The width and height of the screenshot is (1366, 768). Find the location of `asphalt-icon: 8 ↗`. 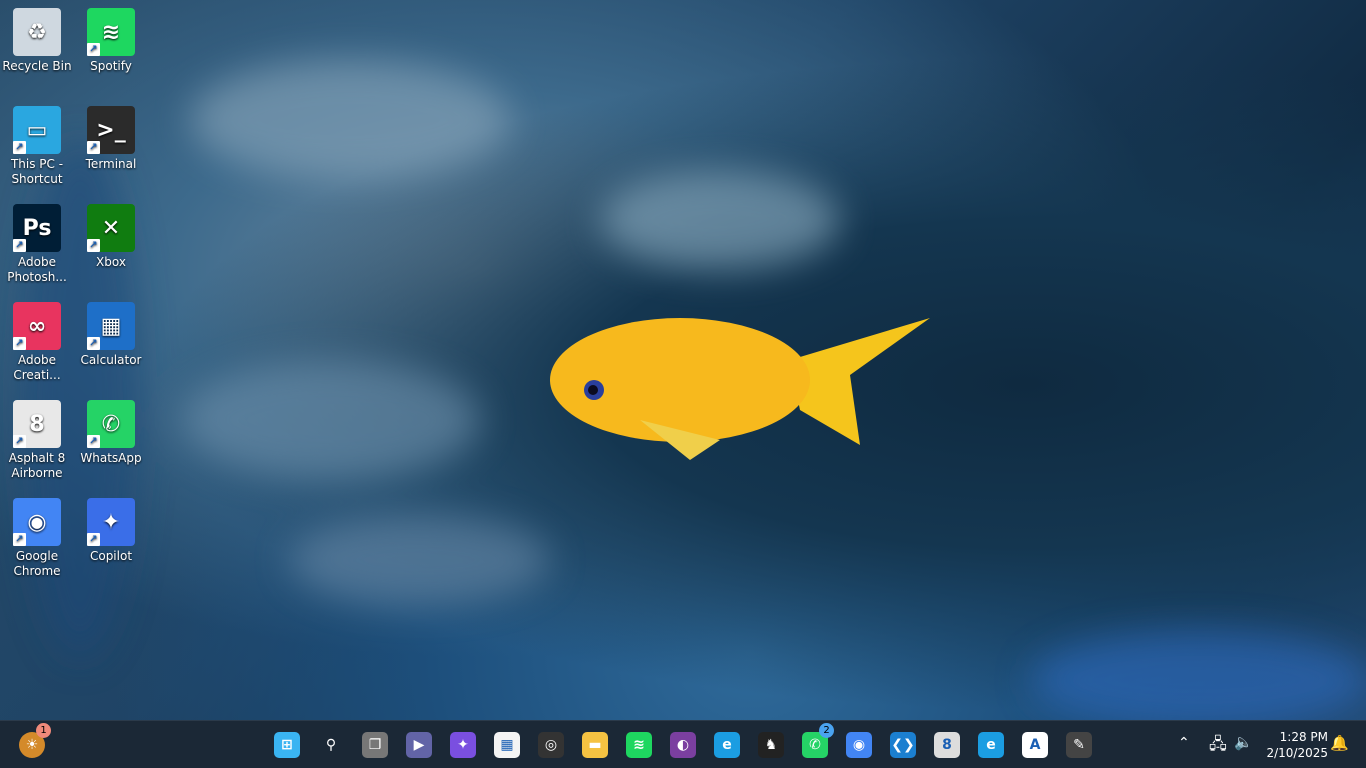

asphalt-icon: 8 ↗ is located at coordinates (37, 424).